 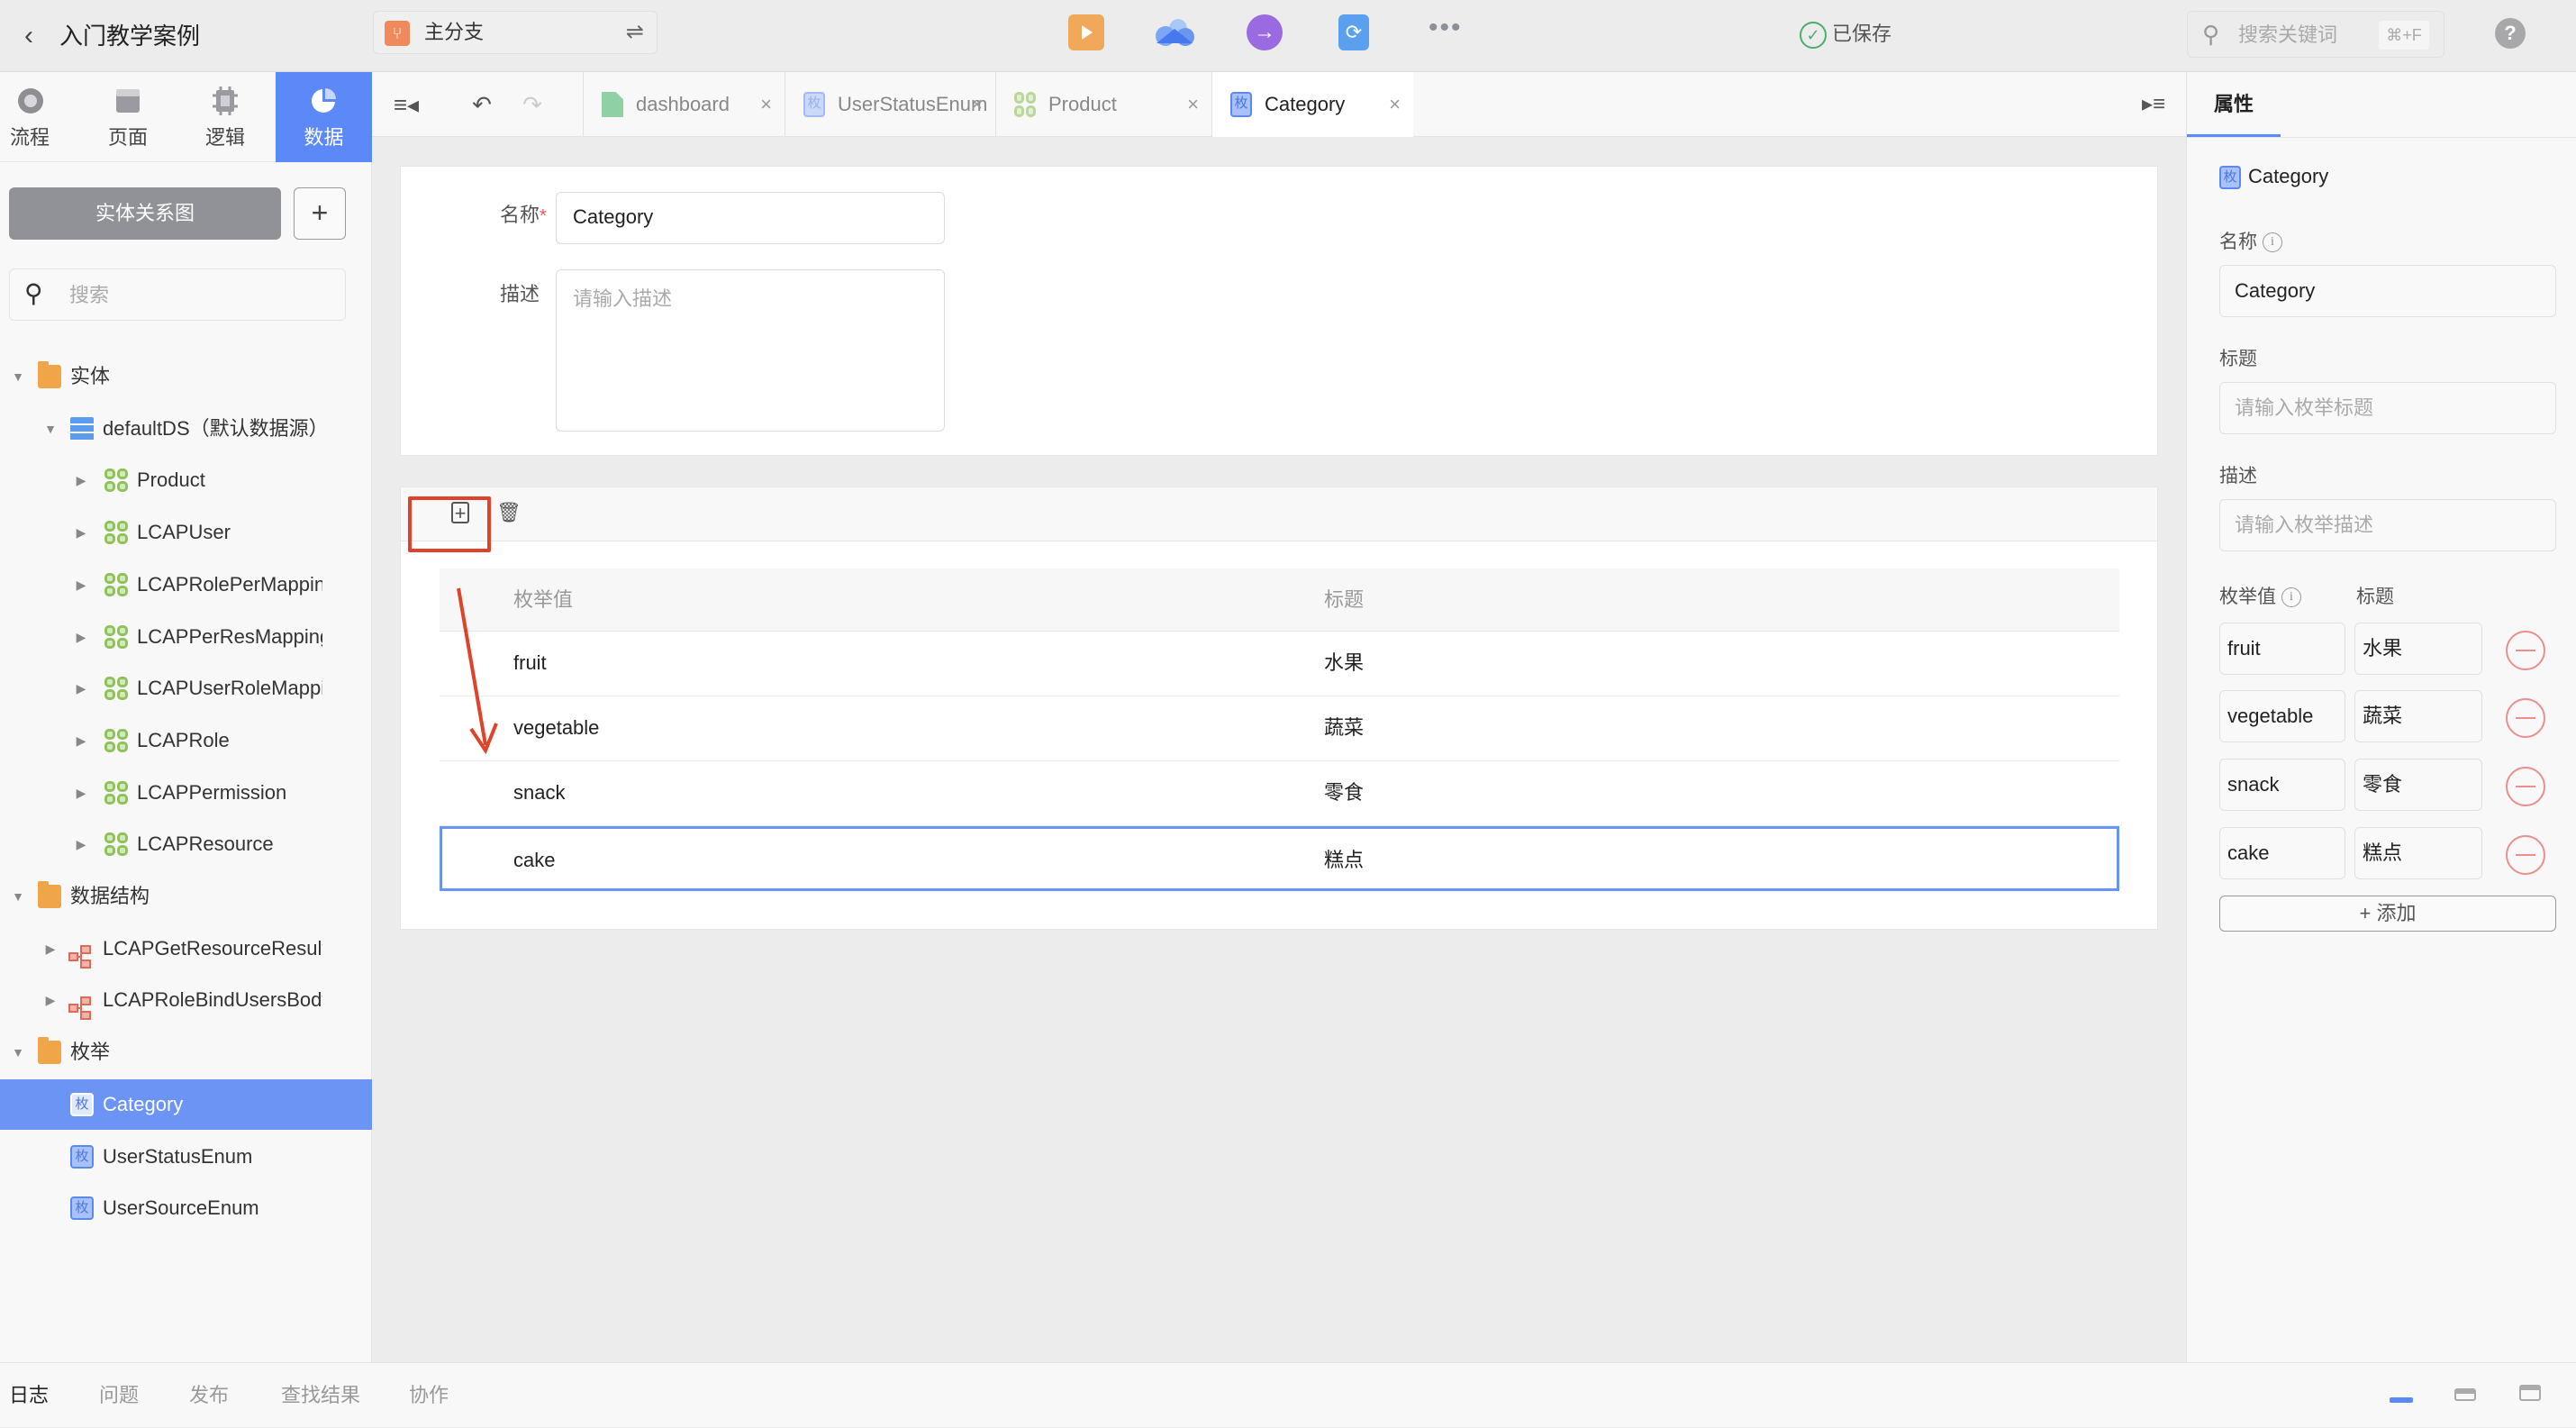 I want to click on tree-item-lcapperresmapping: ▶ LCAPPerResMapping, so click(x=186, y=637).